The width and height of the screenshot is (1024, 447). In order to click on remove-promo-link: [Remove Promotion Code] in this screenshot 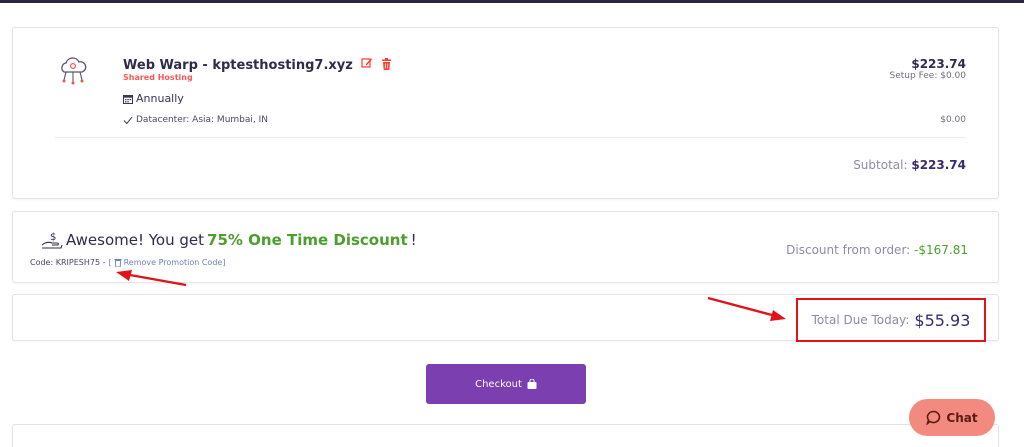, I will do `click(166, 262)`.